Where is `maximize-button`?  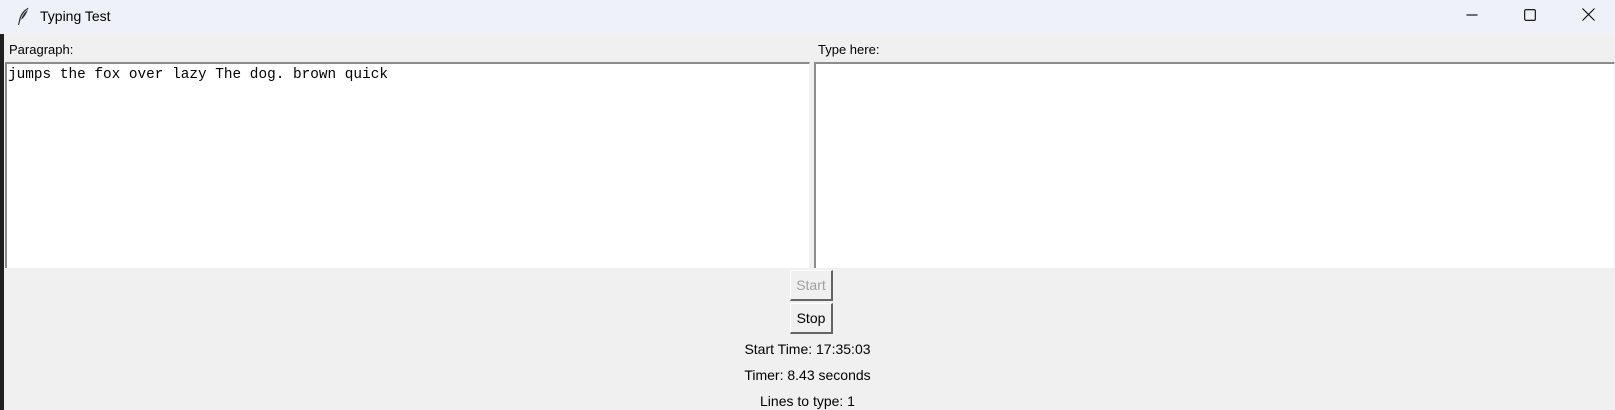
maximize-button is located at coordinates (1530, 17).